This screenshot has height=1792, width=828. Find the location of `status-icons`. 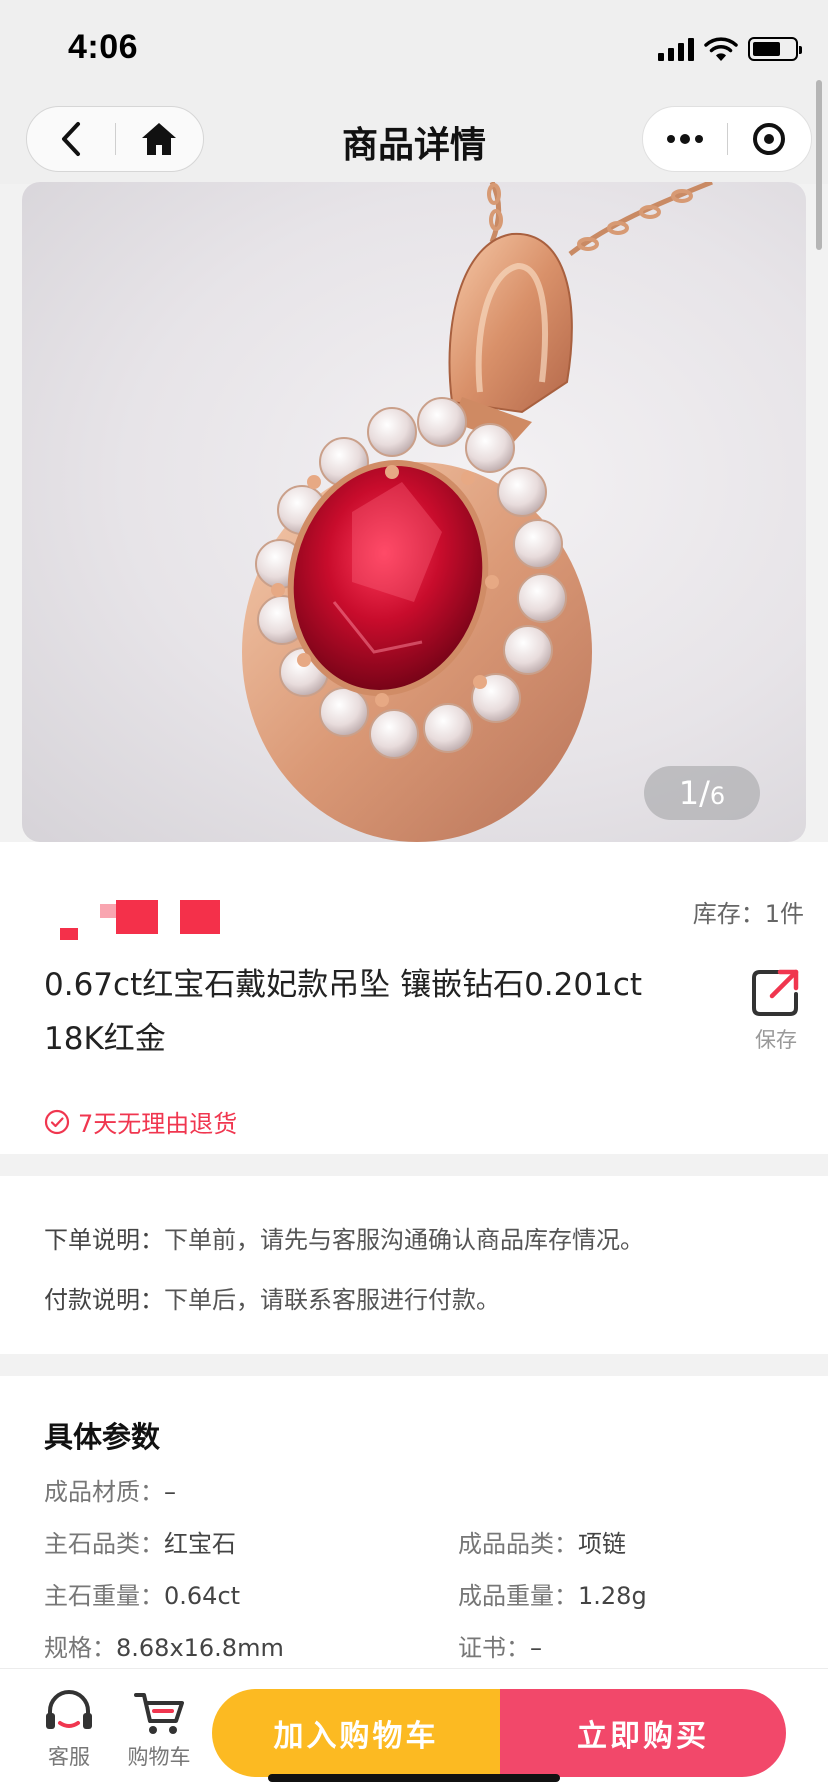

status-icons is located at coordinates (730, 49).